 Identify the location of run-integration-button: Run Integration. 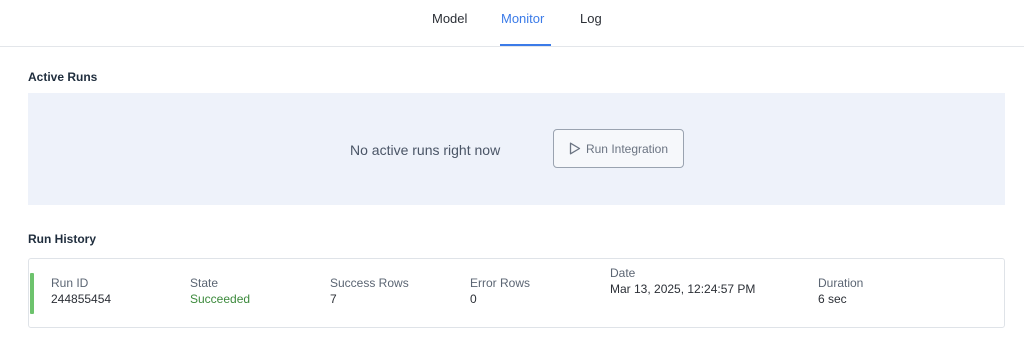
(618, 148).